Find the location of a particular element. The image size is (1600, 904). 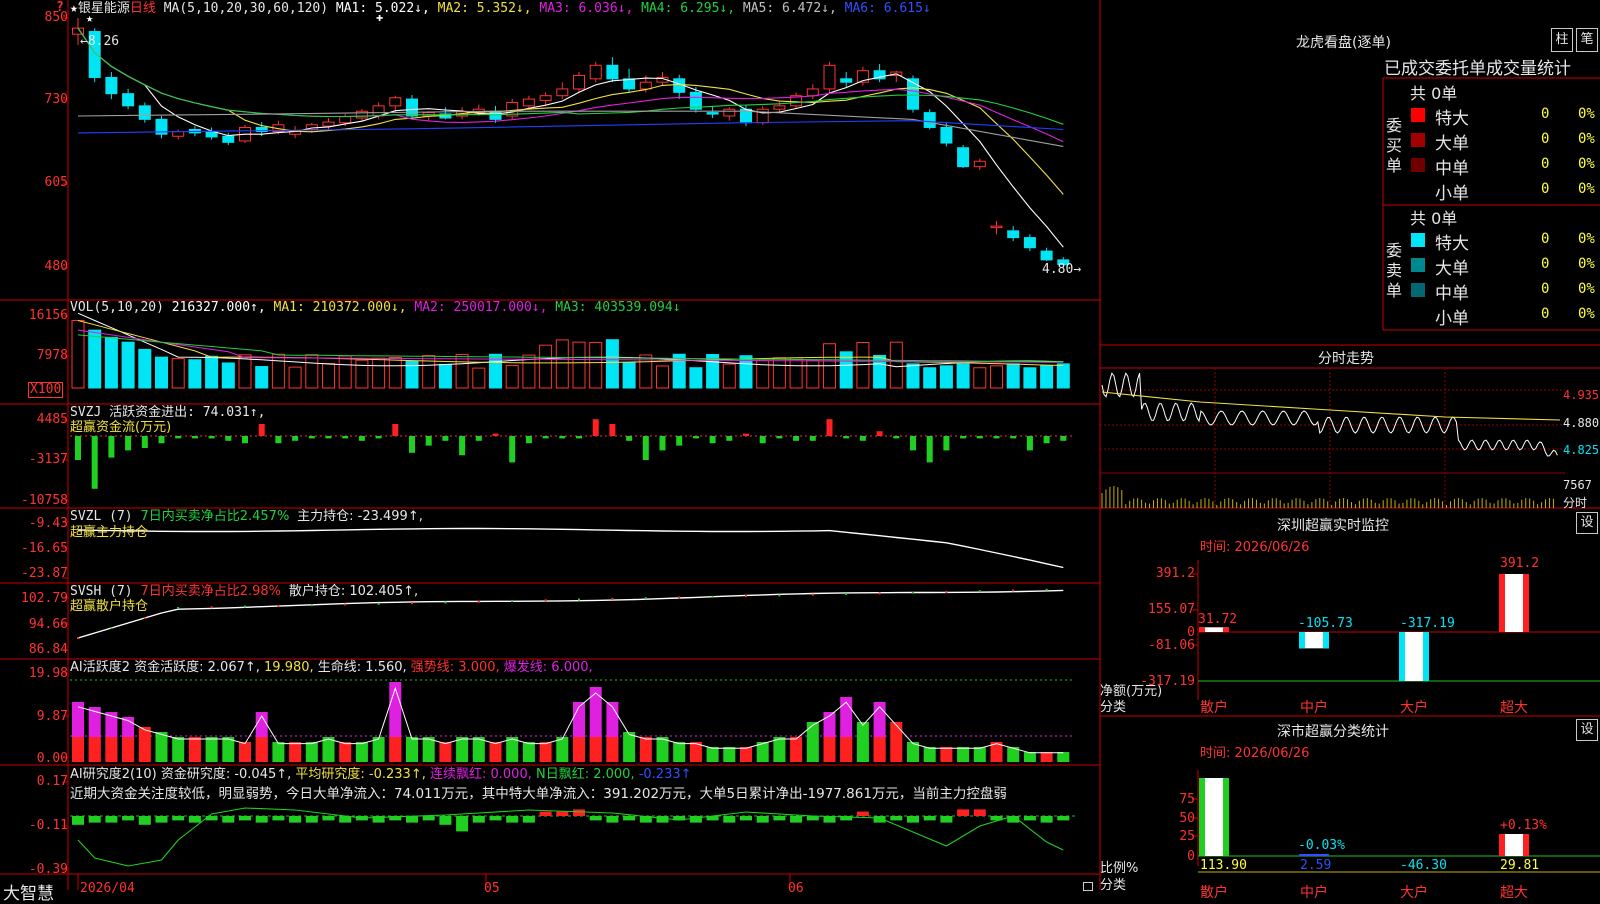

stock-name: 银星能源 is located at coordinates (104, 8).